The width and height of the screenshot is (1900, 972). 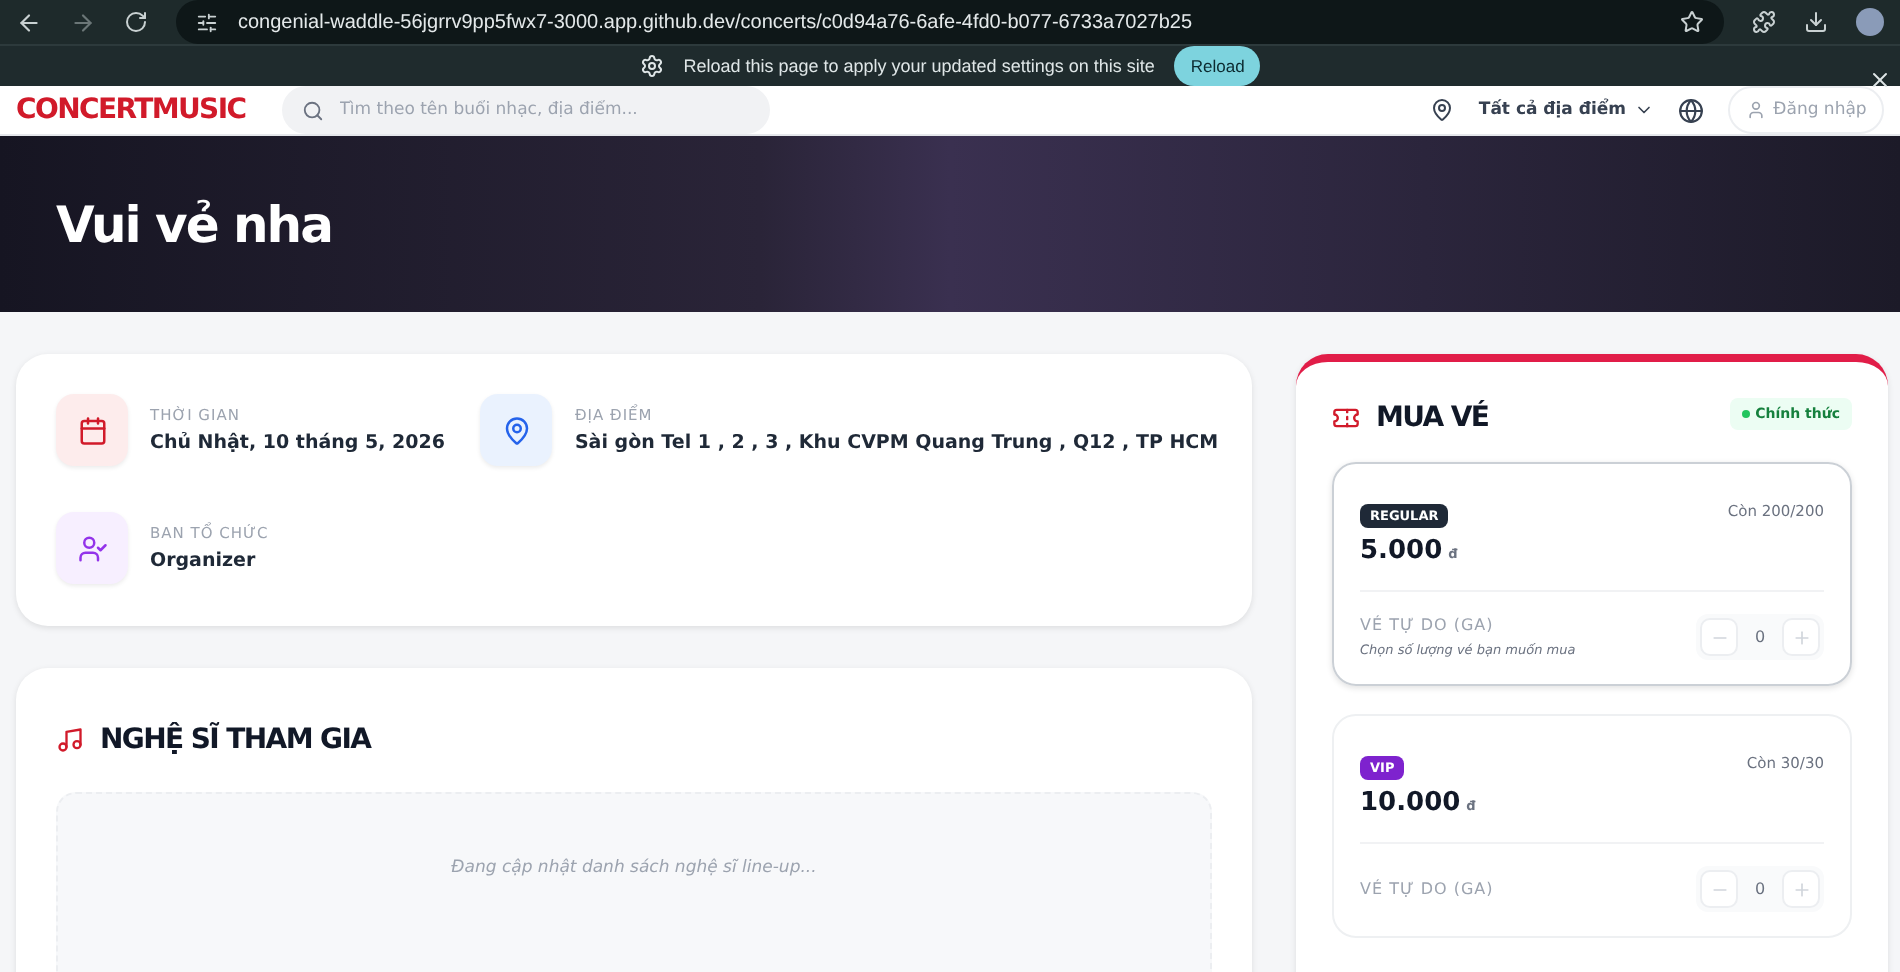 I want to click on music-note-icon, so click(x=70, y=740).